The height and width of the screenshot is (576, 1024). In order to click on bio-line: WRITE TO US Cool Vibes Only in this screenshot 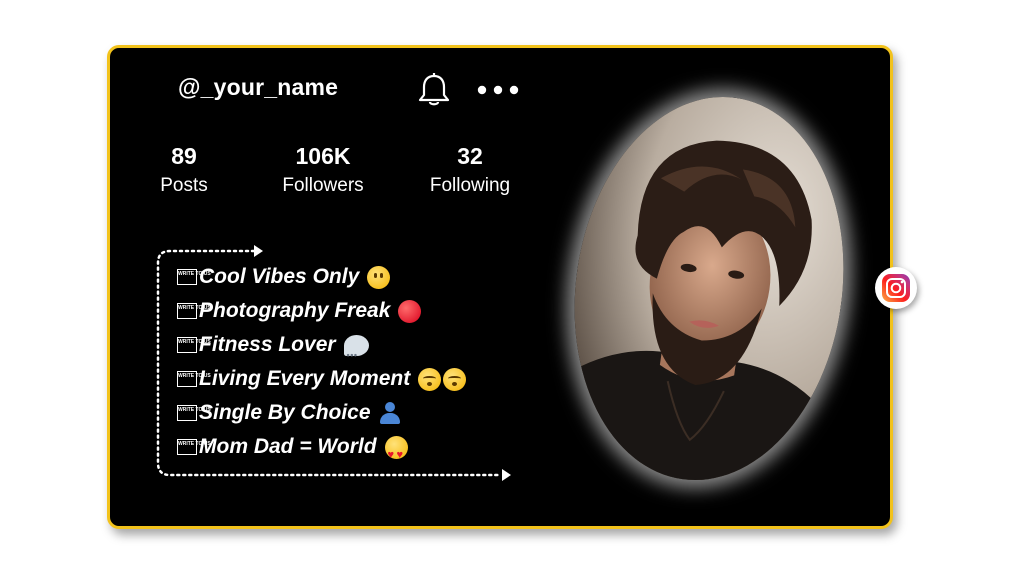, I will do `click(321, 277)`.